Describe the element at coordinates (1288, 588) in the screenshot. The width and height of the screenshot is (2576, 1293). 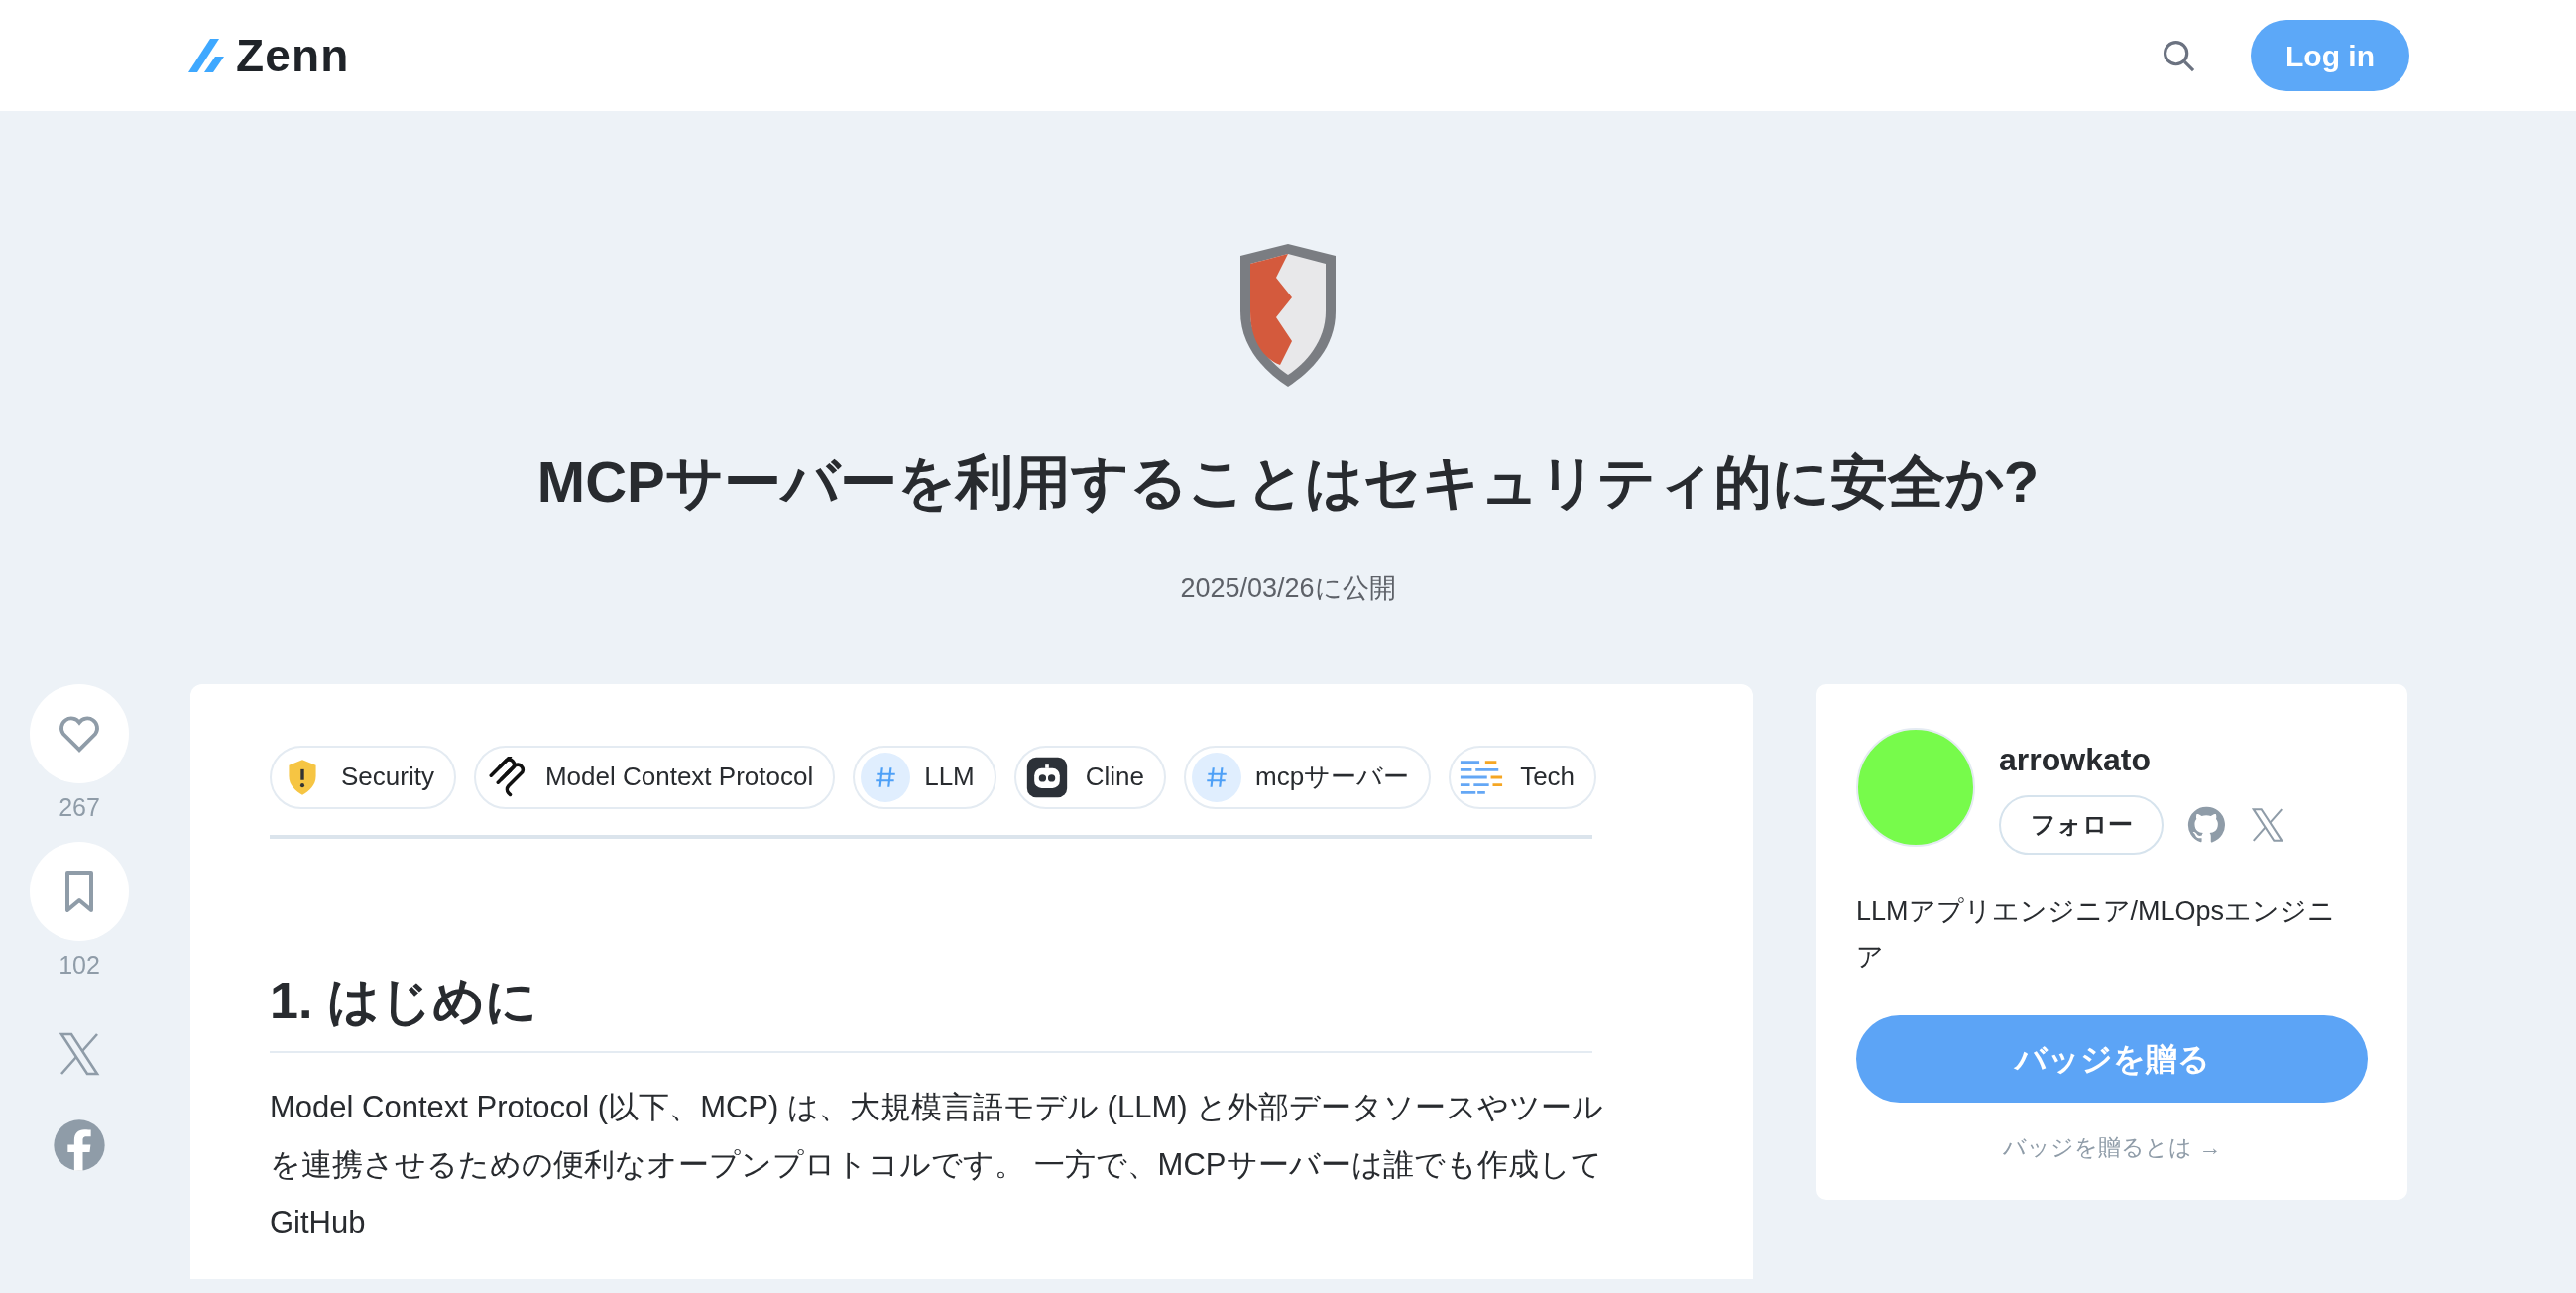
I see `publish-date: 2025/03/26に公開` at that location.